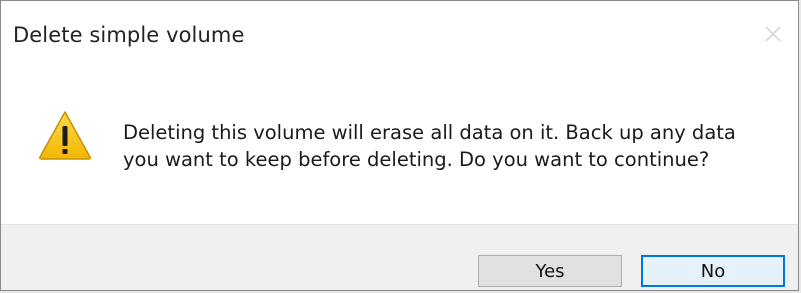 The height and width of the screenshot is (293, 801). I want to click on yes-button: Yes, so click(550, 271).